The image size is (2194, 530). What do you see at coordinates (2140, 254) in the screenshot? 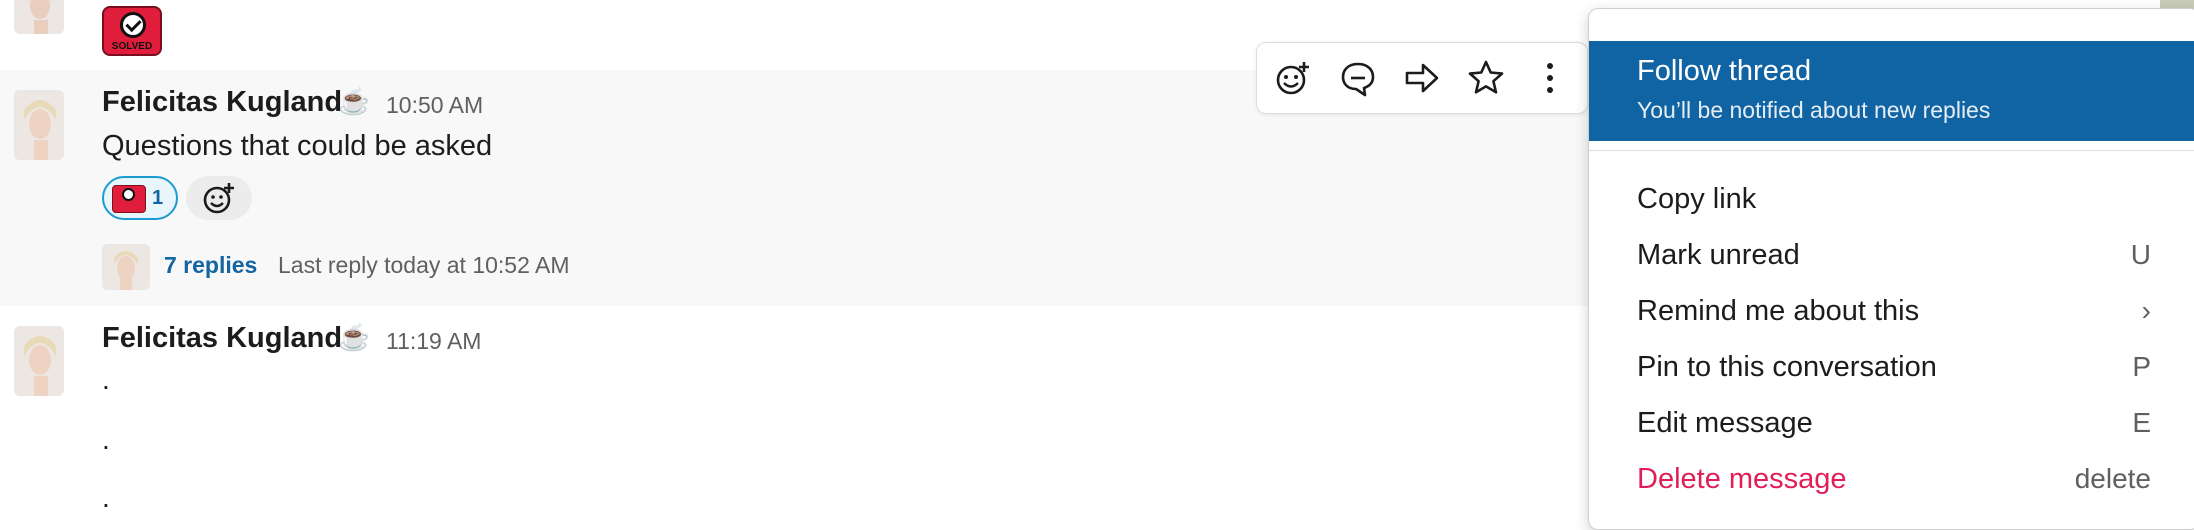
I see `menu-item-shortcut: U` at bounding box center [2140, 254].